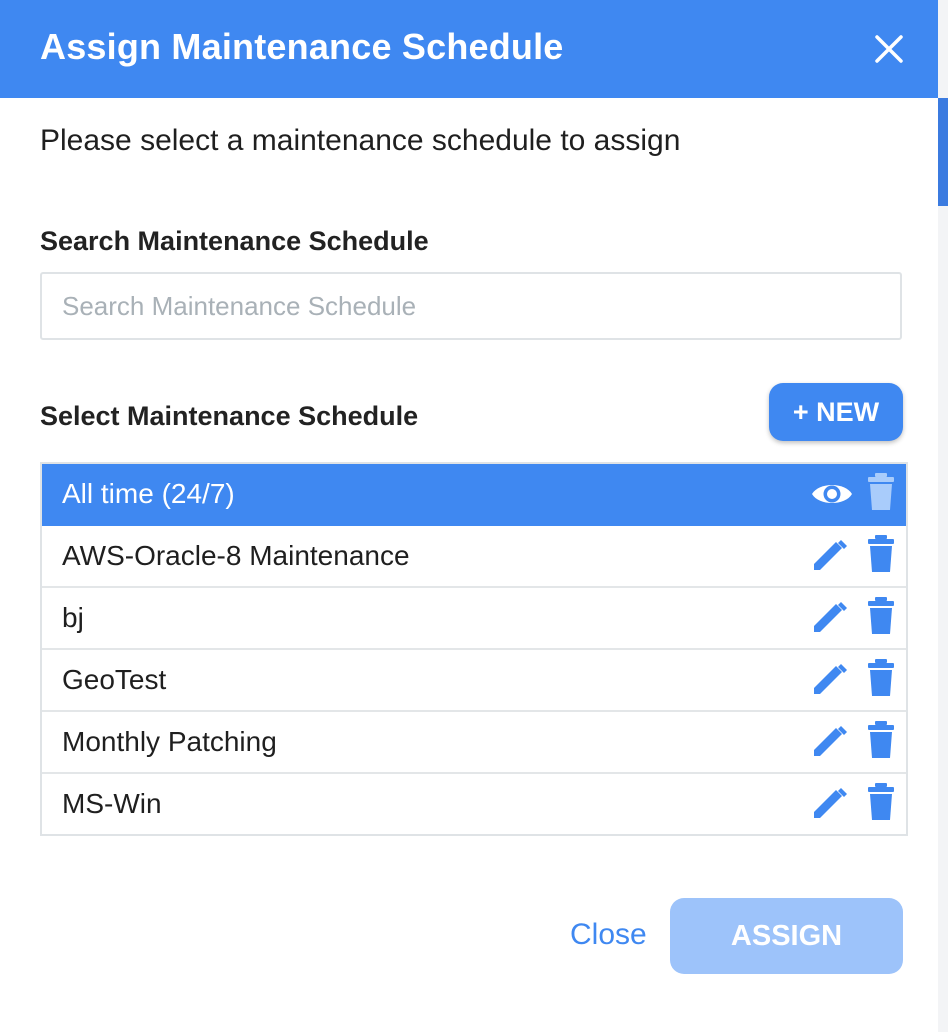 The image size is (948, 1032). I want to click on new-schedule-button: + NEW, so click(836, 412).